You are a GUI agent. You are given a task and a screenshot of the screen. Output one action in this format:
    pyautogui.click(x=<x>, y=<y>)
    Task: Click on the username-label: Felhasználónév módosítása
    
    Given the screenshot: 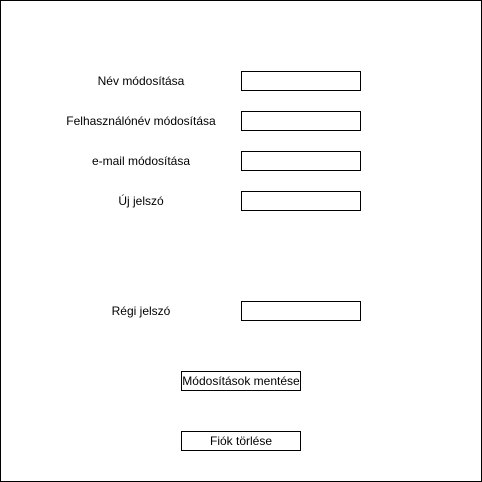 What is the action you would take?
    pyautogui.click(x=141, y=121)
    